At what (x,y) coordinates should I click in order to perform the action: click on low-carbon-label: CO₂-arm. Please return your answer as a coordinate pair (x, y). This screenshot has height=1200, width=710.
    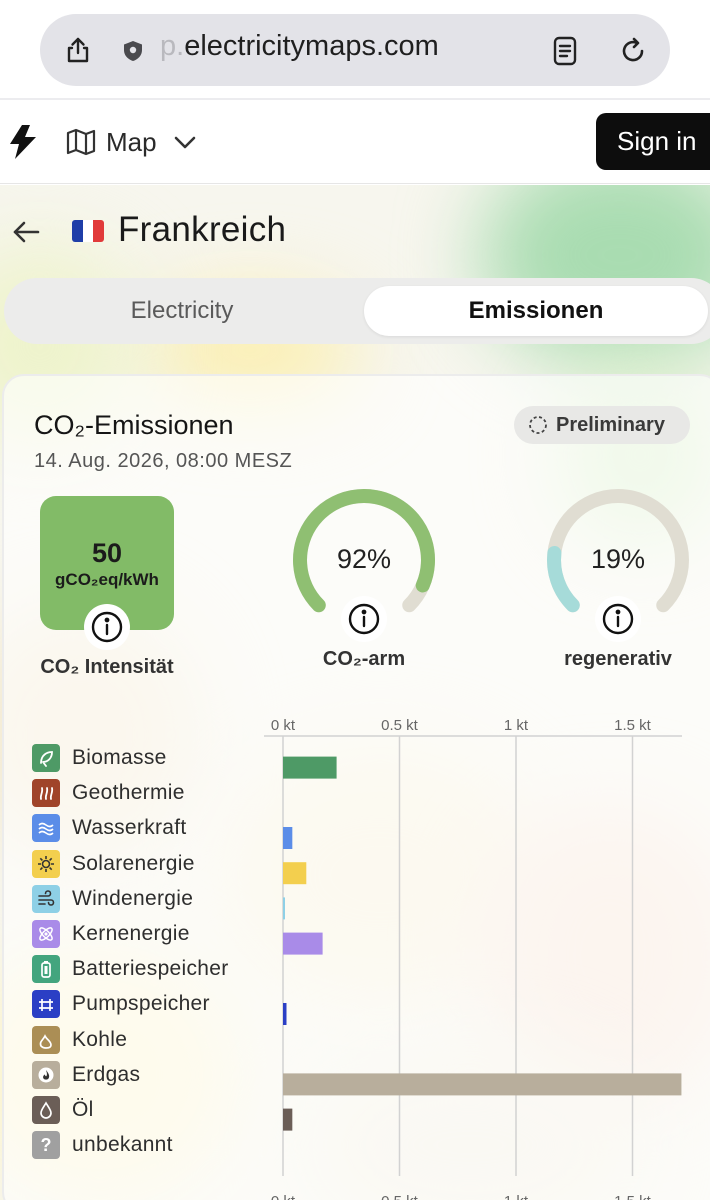
    Looking at the image, I should click on (364, 659).